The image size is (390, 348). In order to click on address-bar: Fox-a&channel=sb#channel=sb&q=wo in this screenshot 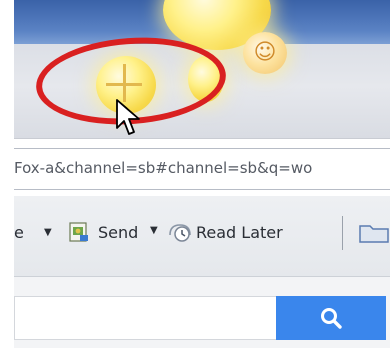, I will do `click(202, 169)`.